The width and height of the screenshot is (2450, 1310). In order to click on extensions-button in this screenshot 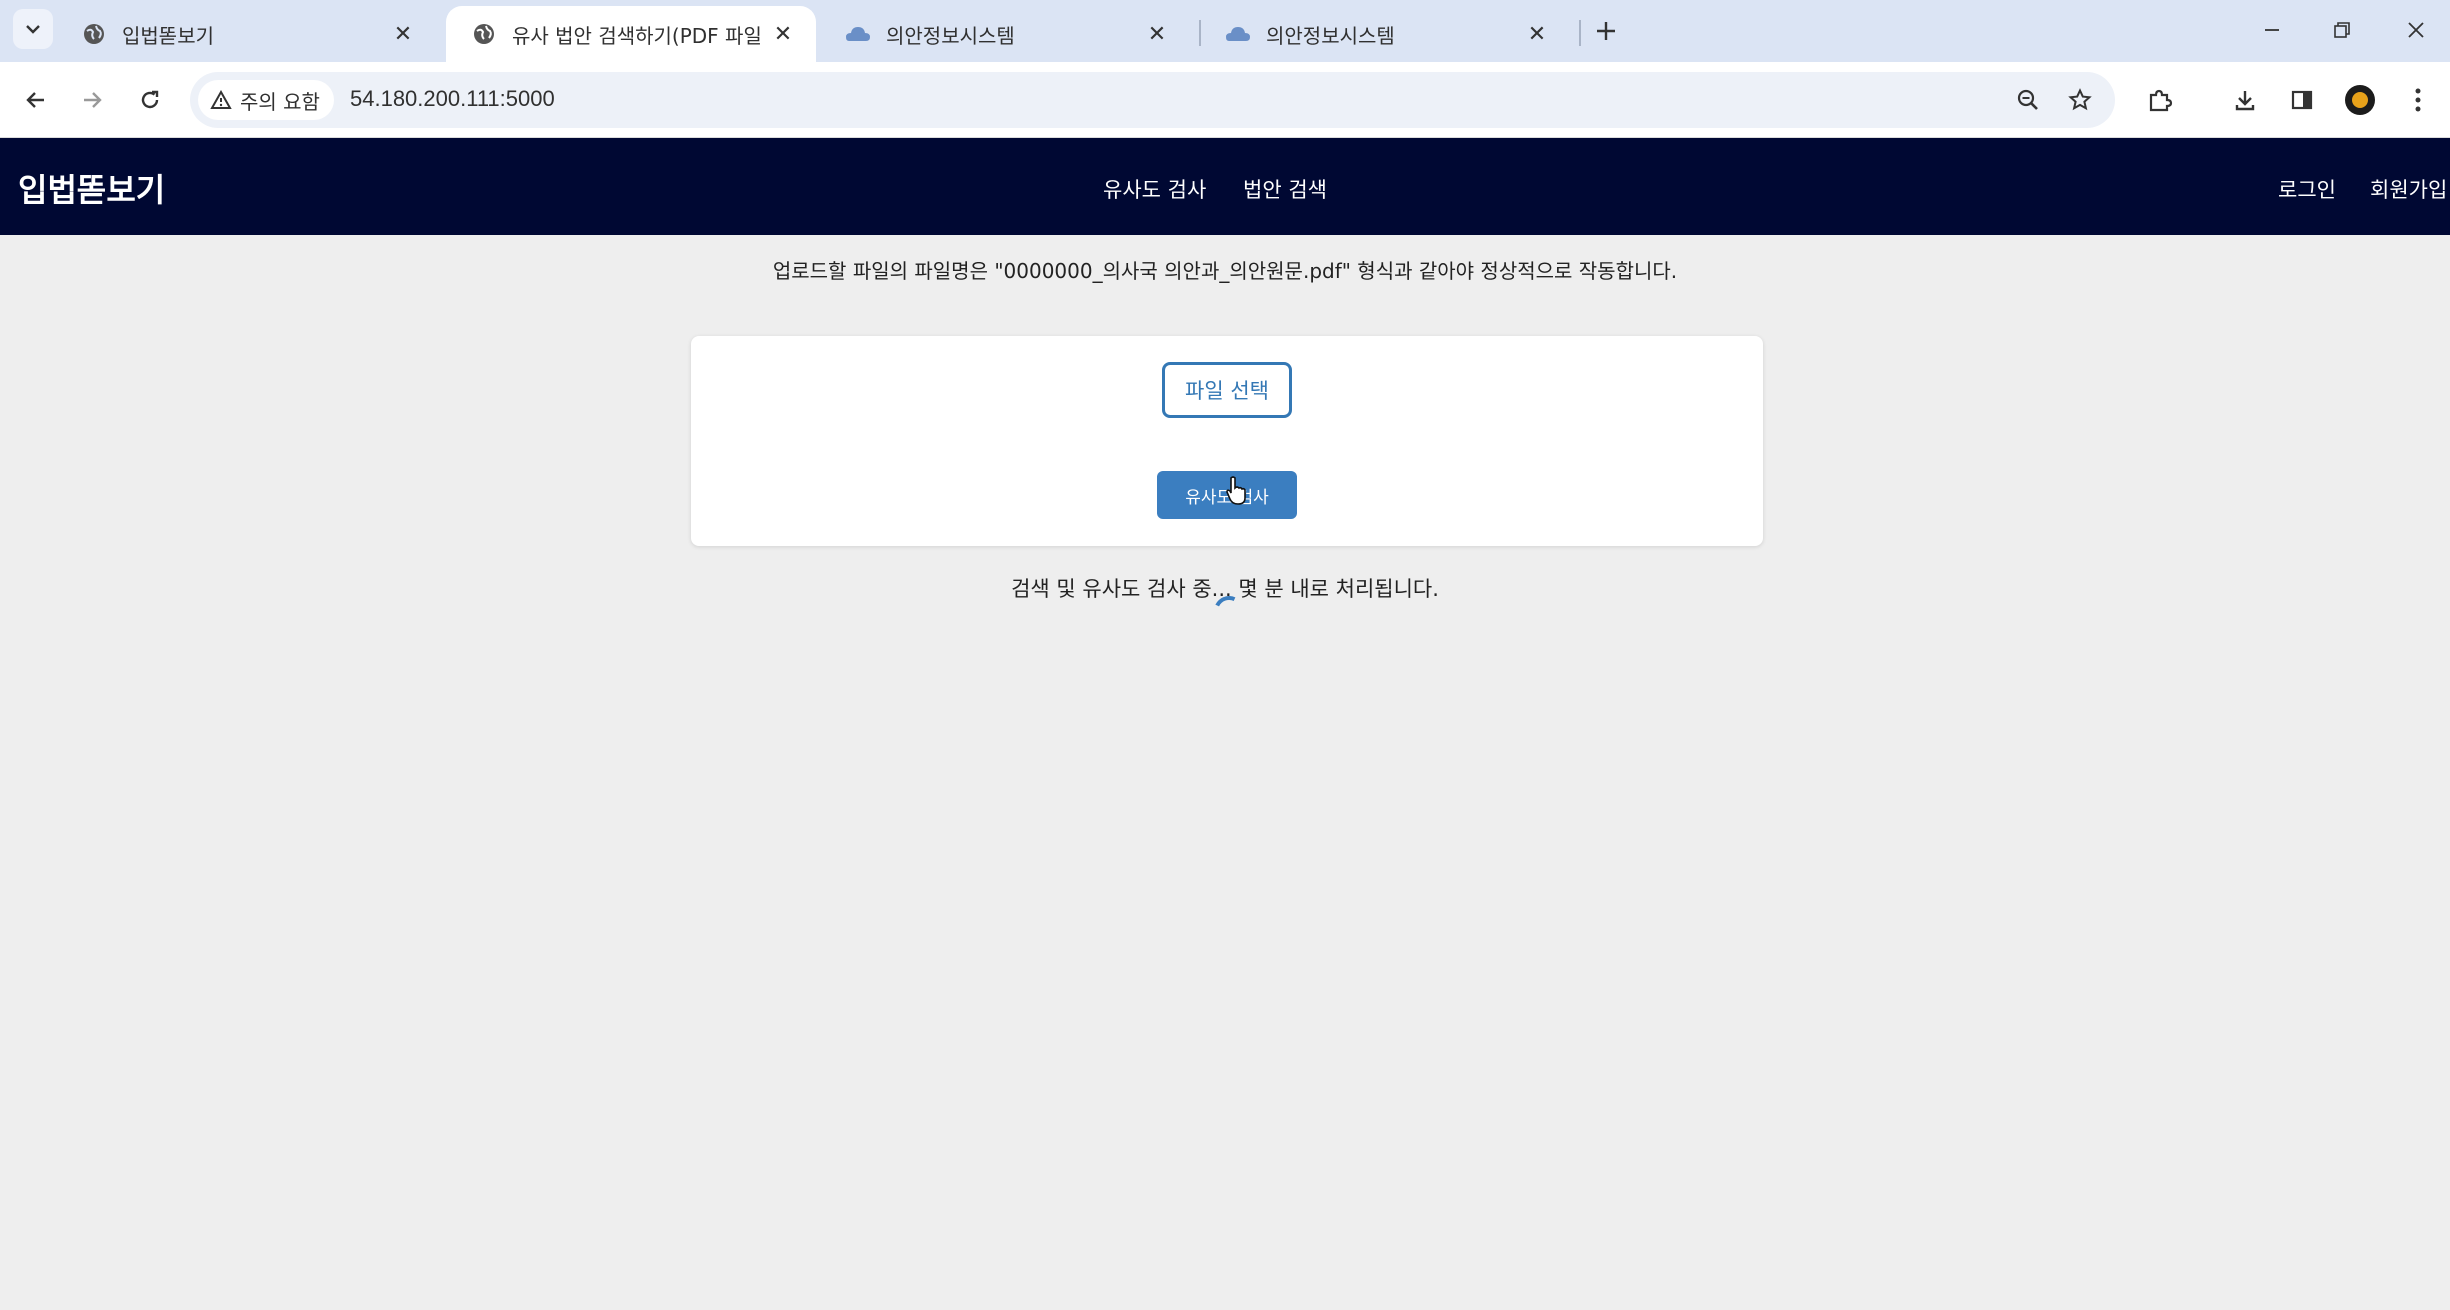, I will do `click(2160, 100)`.